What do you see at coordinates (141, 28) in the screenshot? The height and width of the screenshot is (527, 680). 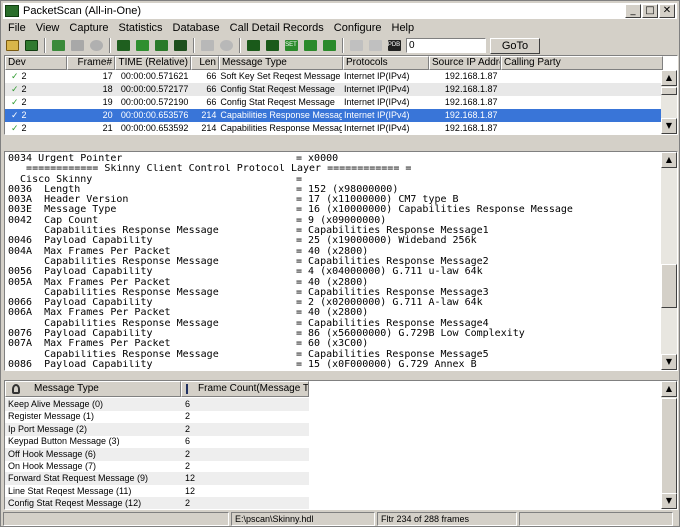 I see `menu-statistics: Statistics` at bounding box center [141, 28].